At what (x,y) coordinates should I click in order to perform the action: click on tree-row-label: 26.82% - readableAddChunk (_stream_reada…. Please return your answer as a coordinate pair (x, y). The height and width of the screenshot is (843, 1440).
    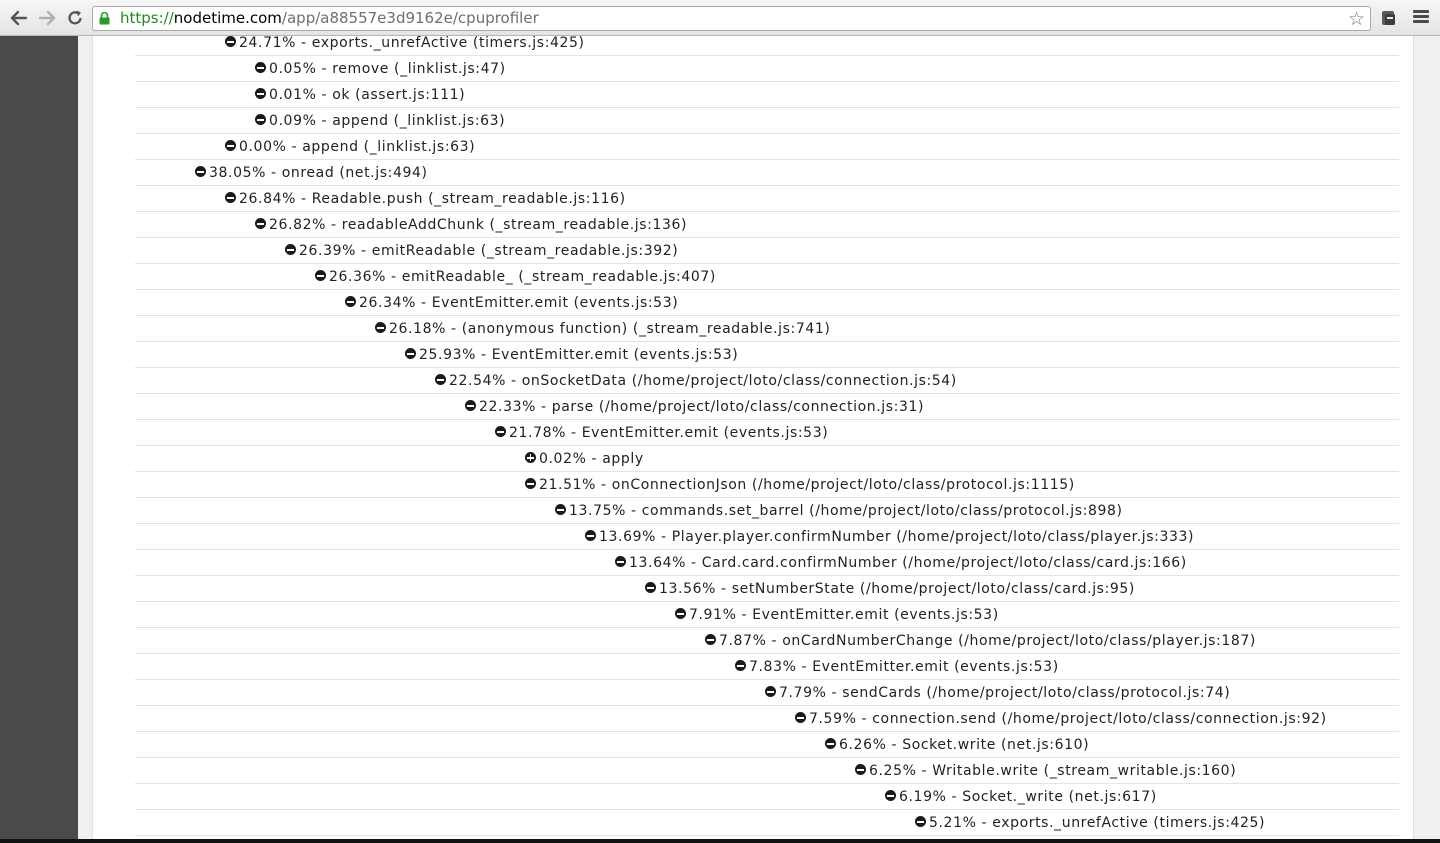
    Looking at the image, I should click on (478, 225).